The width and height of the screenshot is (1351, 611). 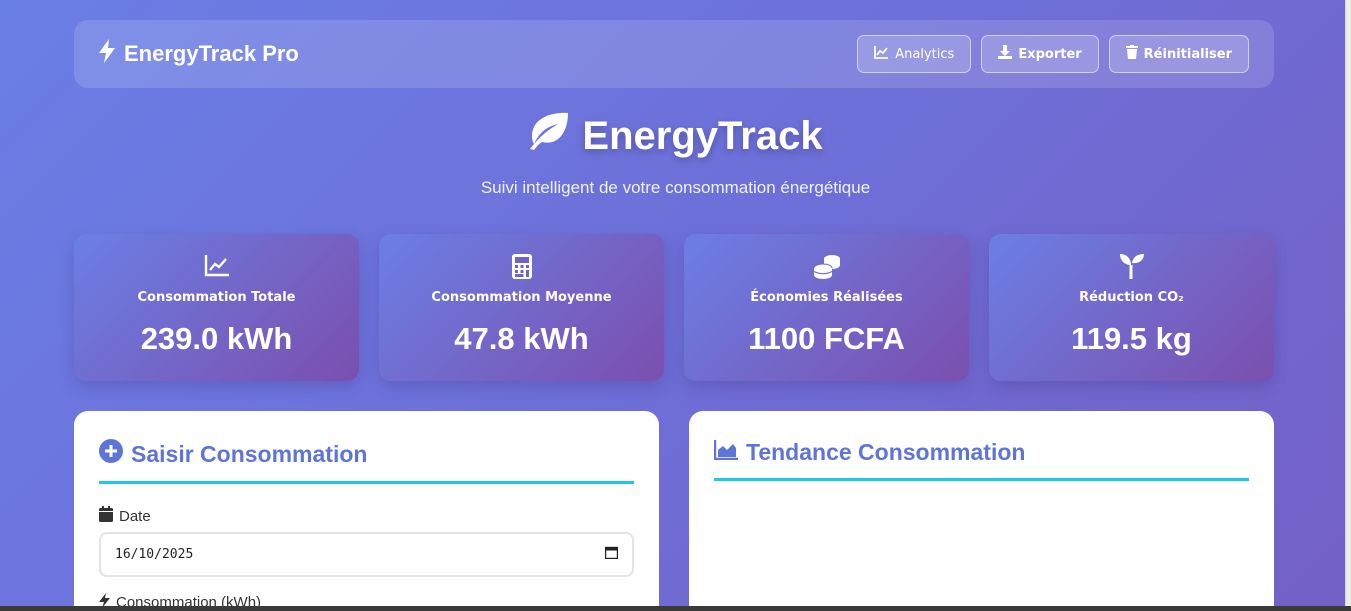 I want to click on taskbar-edge, so click(x=675, y=608).